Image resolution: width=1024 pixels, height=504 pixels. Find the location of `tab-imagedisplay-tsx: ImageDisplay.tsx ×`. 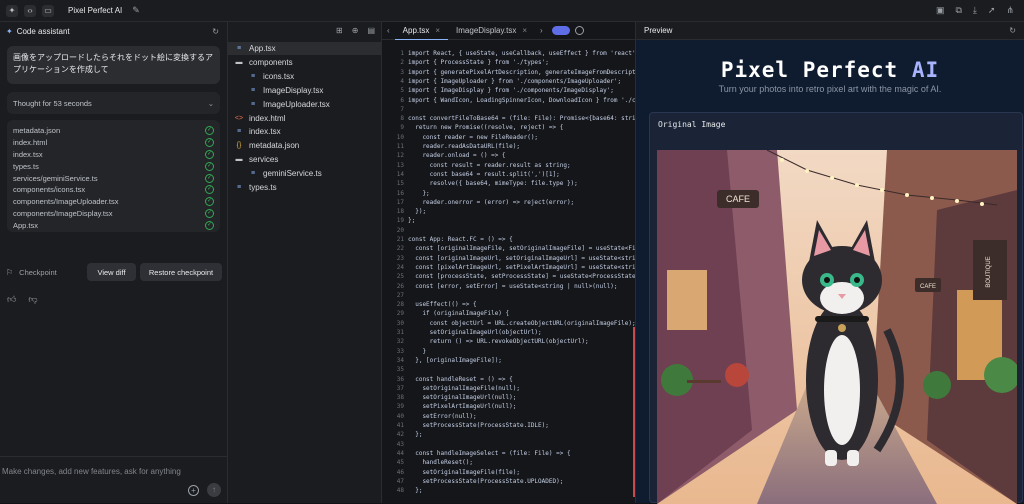

tab-imagedisplay-tsx: ImageDisplay.tsx × is located at coordinates (491, 31).